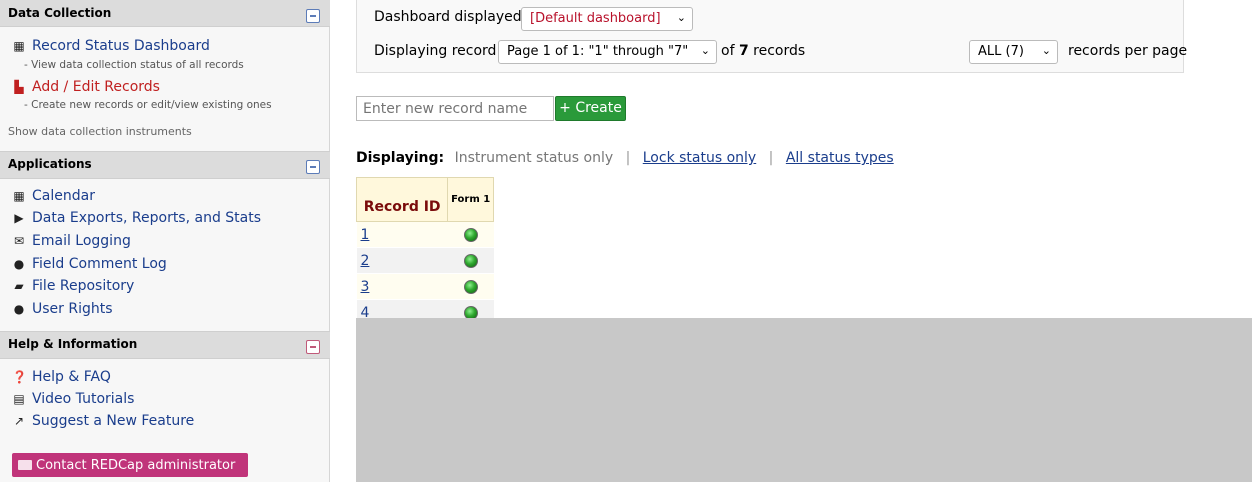 The height and width of the screenshot is (482, 1252). What do you see at coordinates (71, 377) in the screenshot?
I see `sidebar-item-label: Help & FAQ` at bounding box center [71, 377].